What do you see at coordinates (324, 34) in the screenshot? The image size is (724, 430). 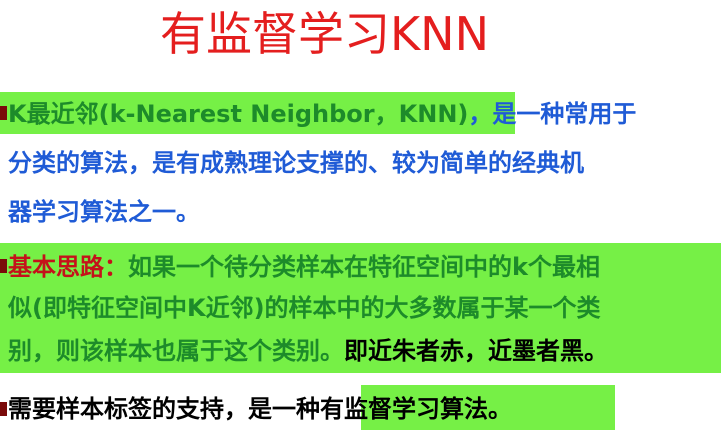 I see `page-title: 有监督学习KNN` at bounding box center [324, 34].